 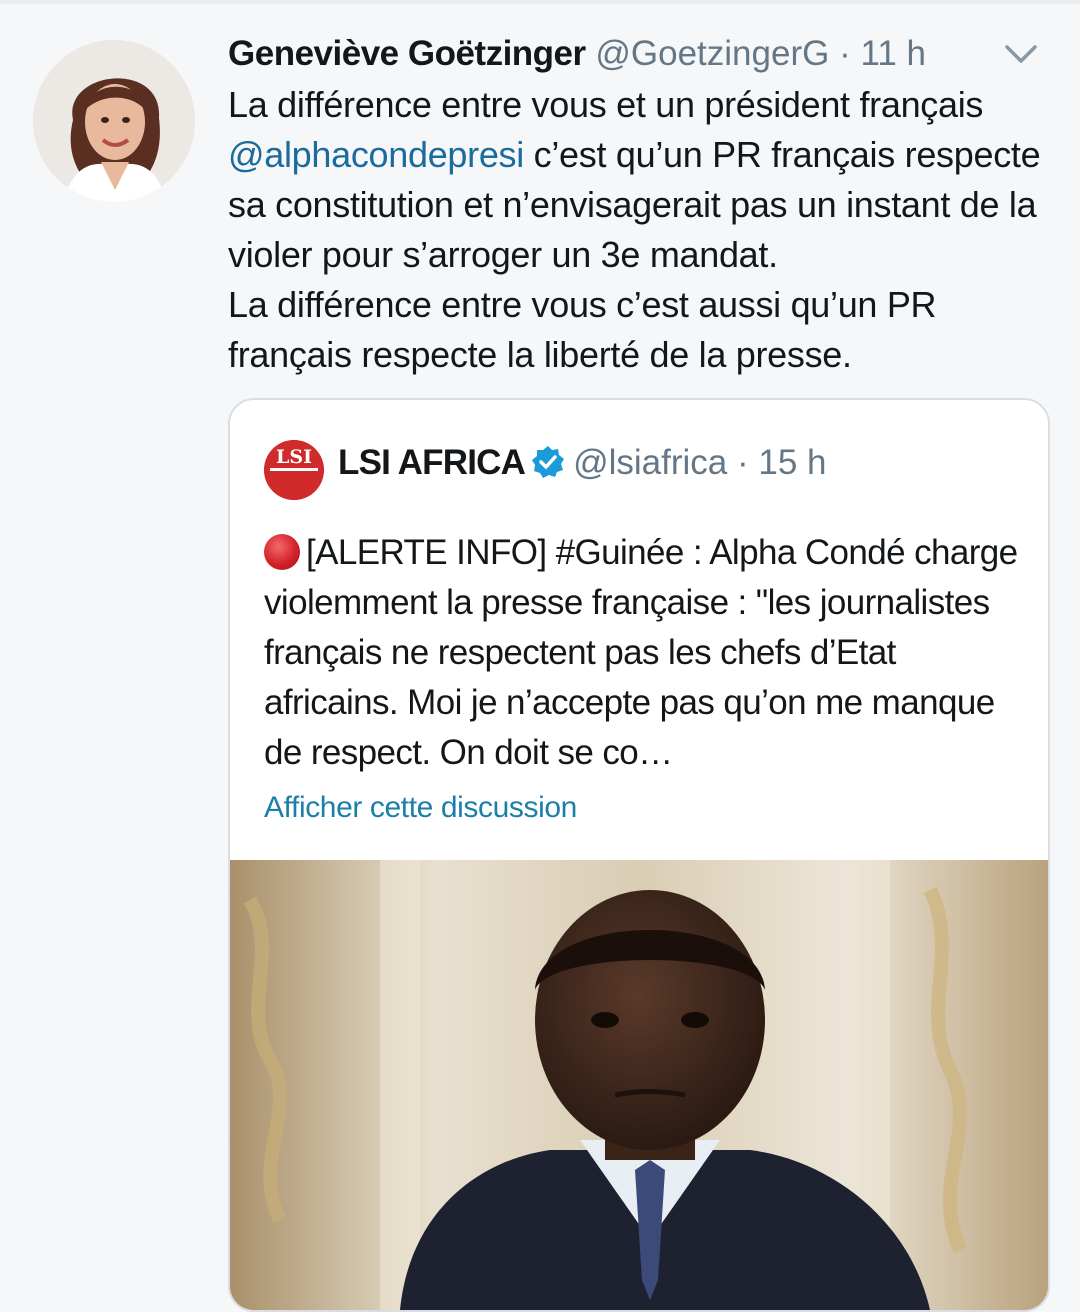 I want to click on quoted-author-handle: @lsiafrica, so click(x=650, y=462).